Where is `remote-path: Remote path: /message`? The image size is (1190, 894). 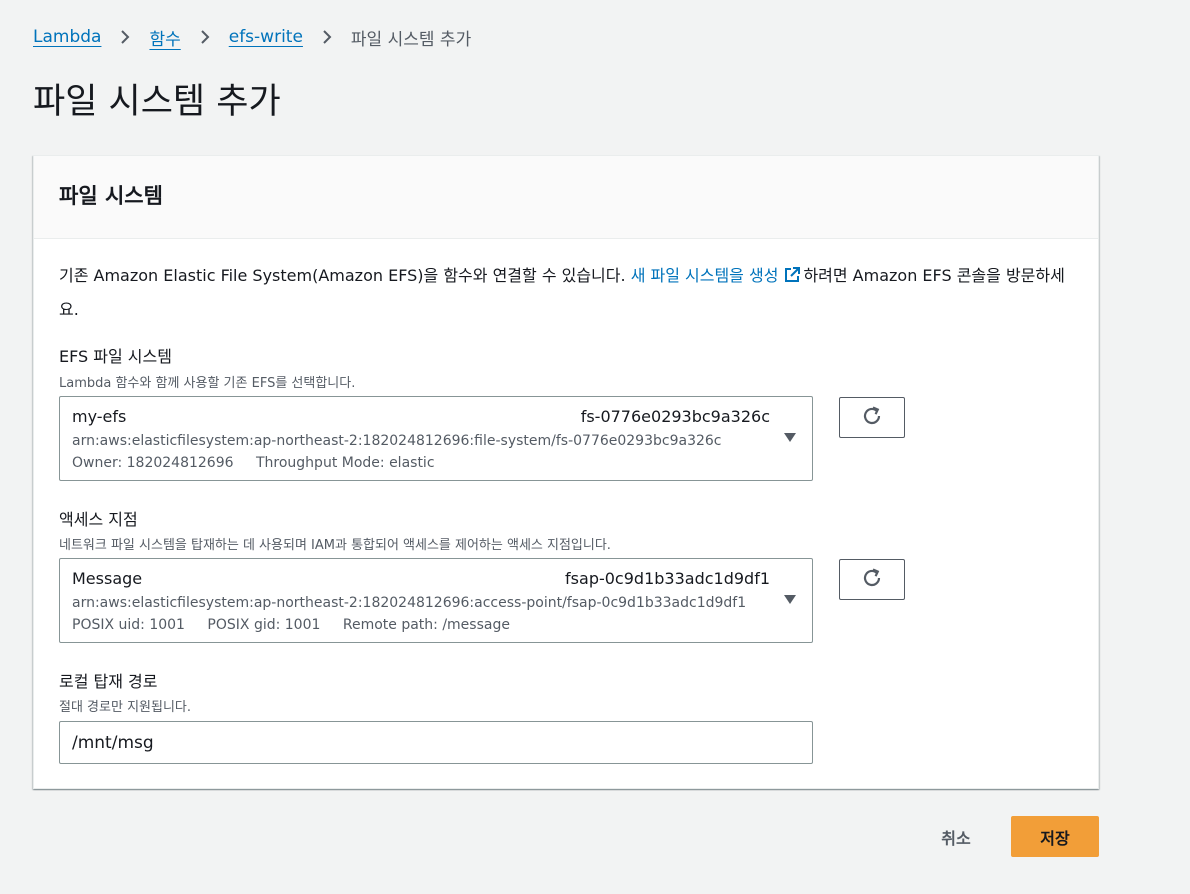
remote-path: Remote path: /message is located at coordinates (426, 625).